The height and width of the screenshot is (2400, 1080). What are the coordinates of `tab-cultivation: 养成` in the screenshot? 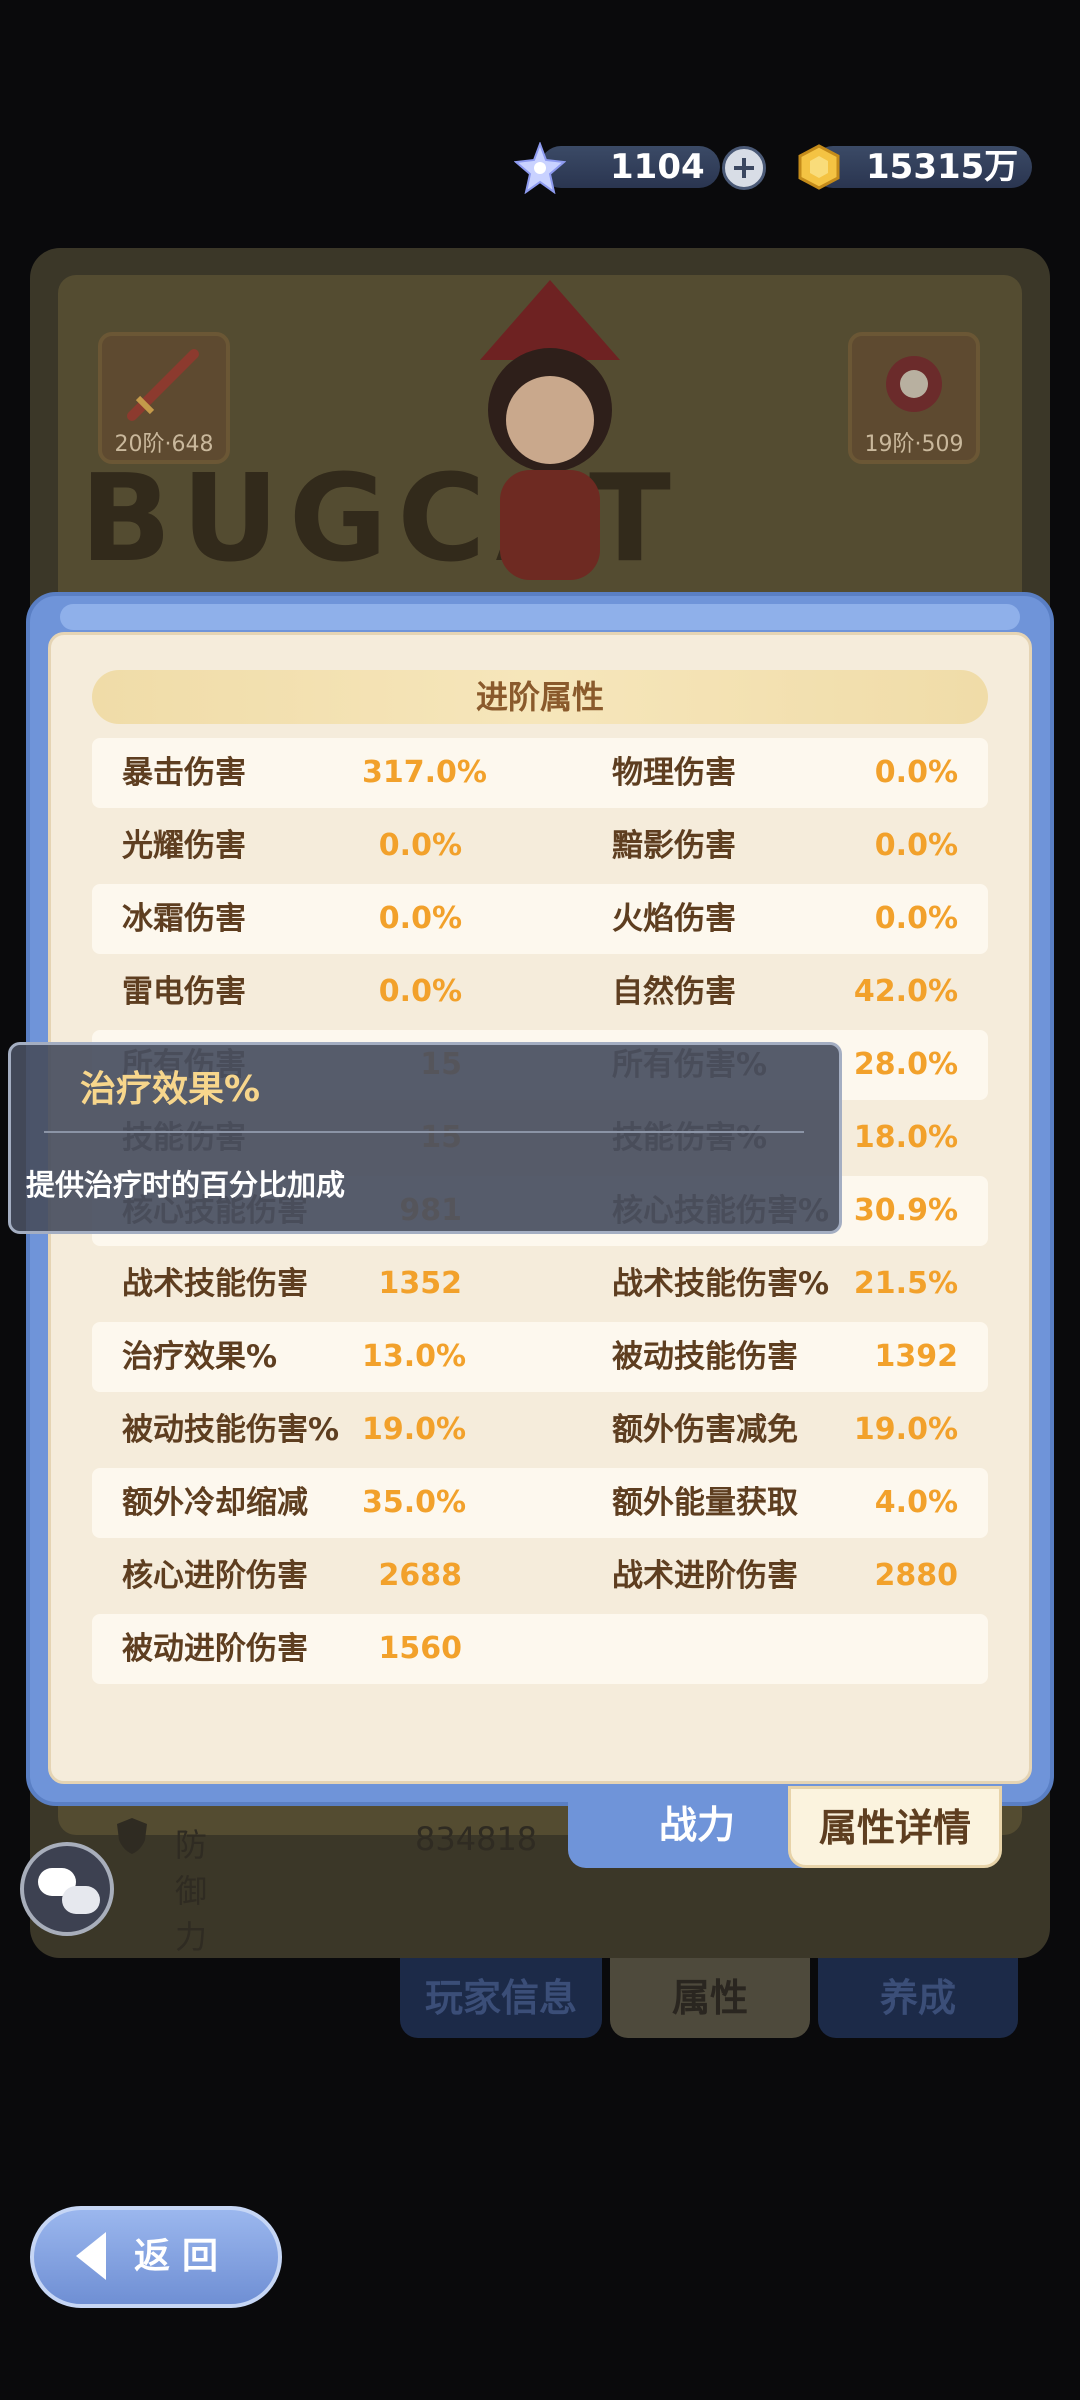 It's located at (918, 1998).